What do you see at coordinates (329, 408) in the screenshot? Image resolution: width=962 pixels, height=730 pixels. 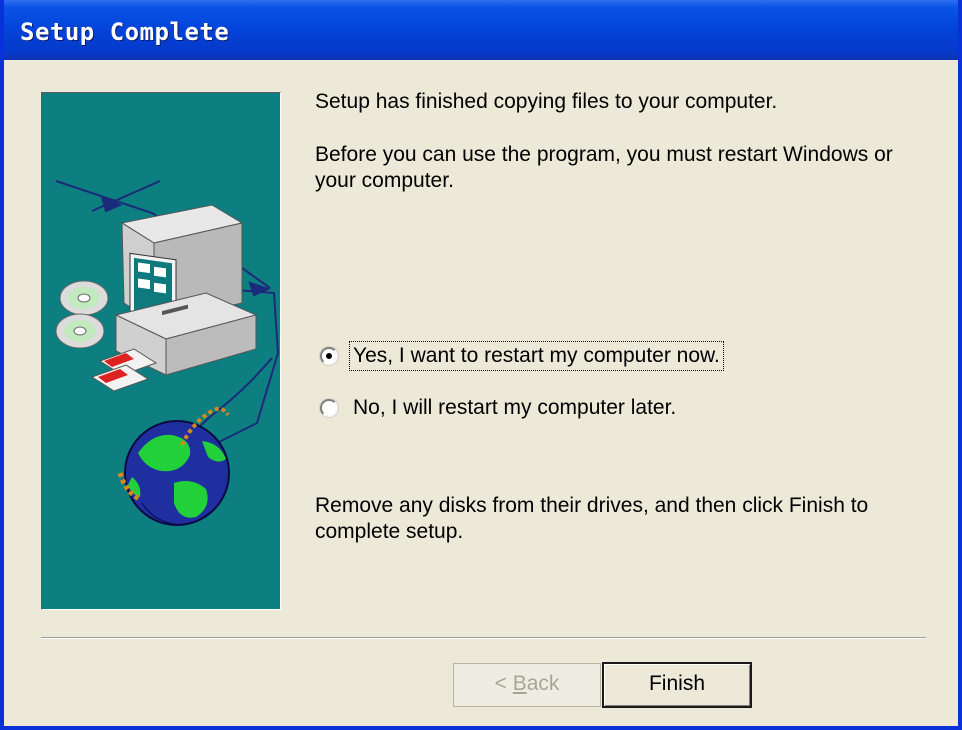 I see `restart-later-radio` at bounding box center [329, 408].